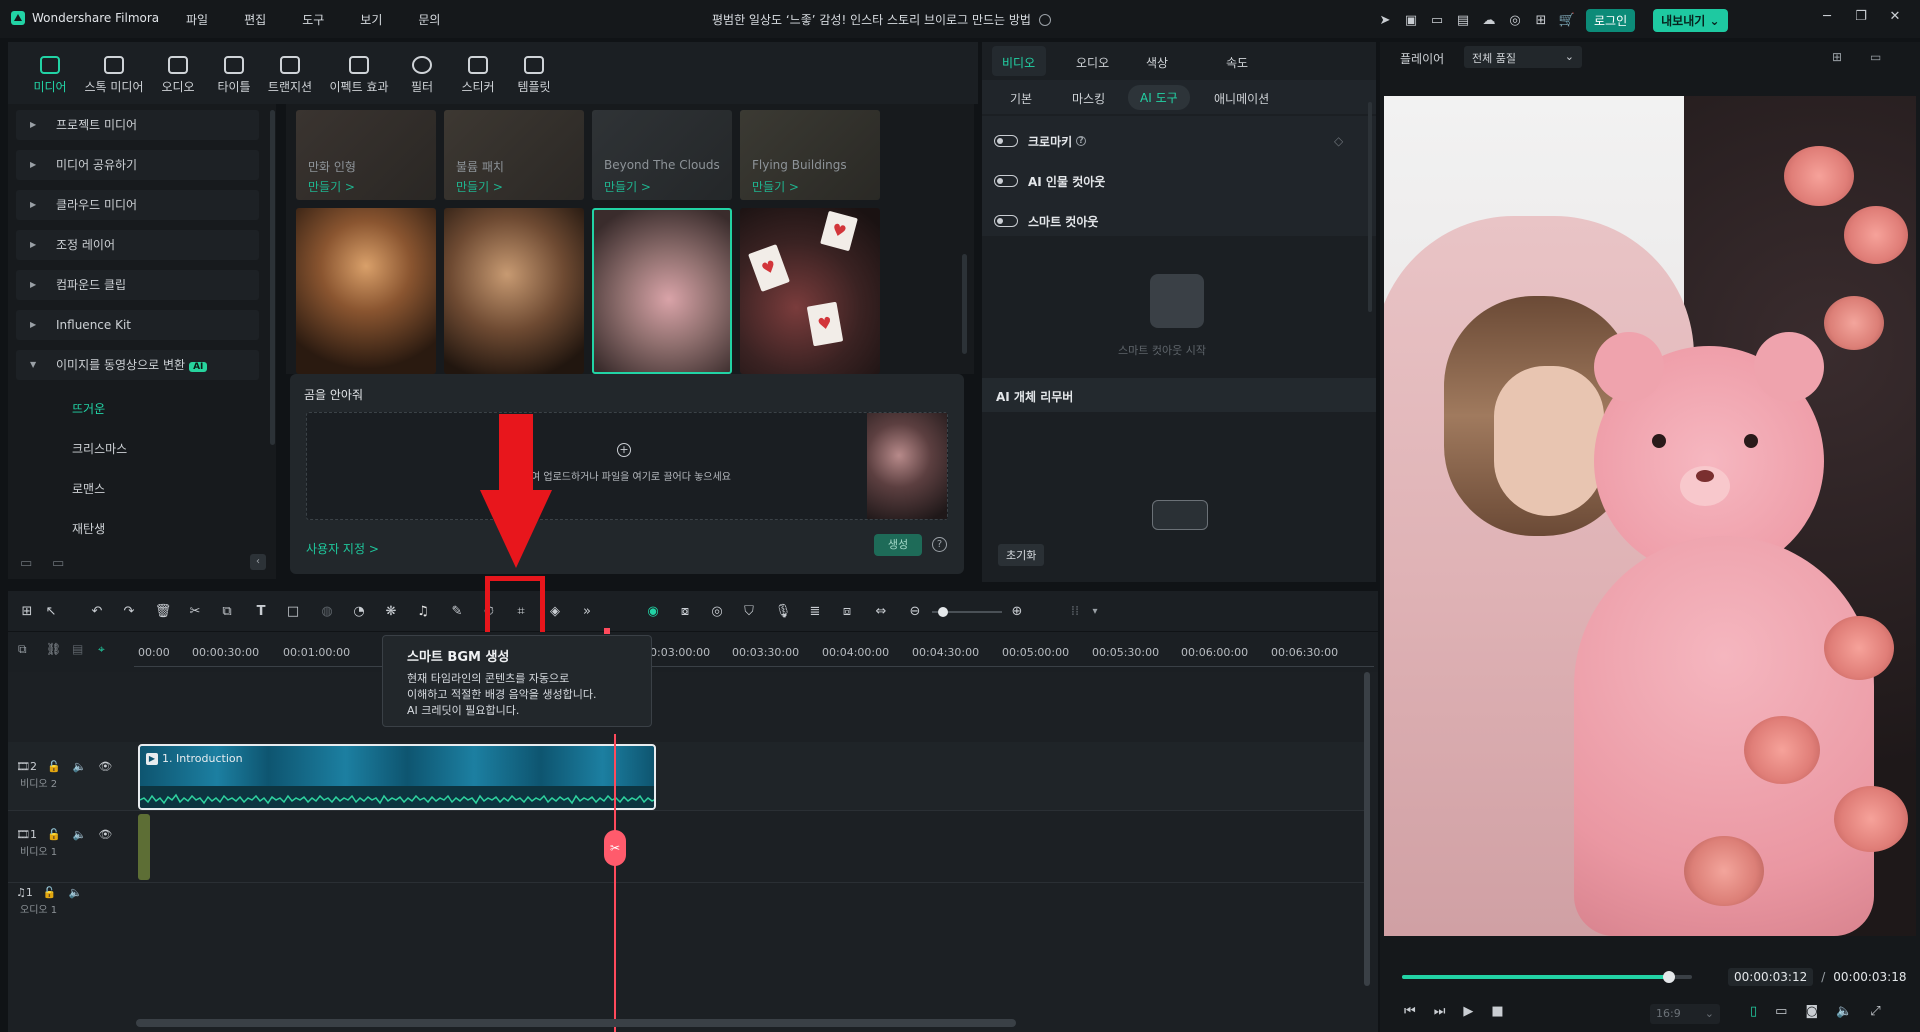  I want to click on shield-icon: ⛉, so click(749, 612).